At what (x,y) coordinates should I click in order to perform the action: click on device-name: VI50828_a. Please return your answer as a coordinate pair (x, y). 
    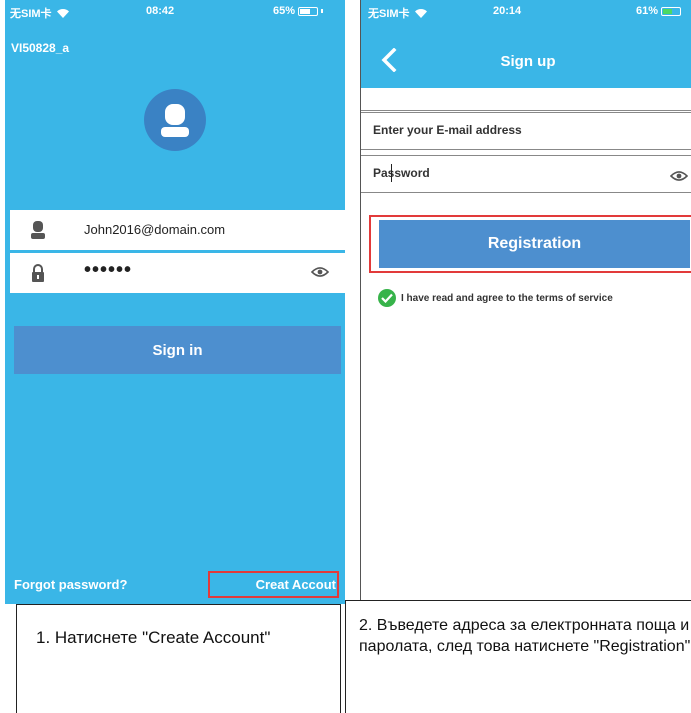
    Looking at the image, I should click on (40, 48).